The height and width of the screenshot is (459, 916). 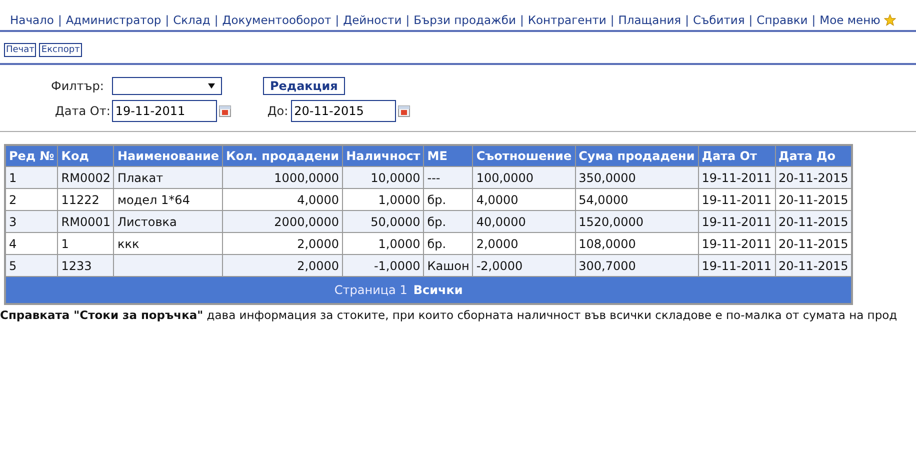 I want to click on column-header: МЕ, so click(x=448, y=155).